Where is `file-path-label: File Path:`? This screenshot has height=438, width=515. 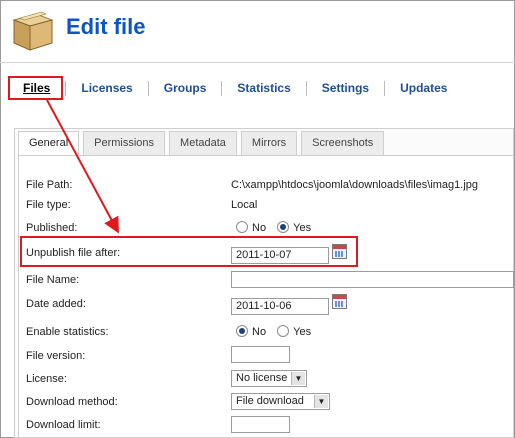 file-path-label: File Path: is located at coordinates (49, 185).